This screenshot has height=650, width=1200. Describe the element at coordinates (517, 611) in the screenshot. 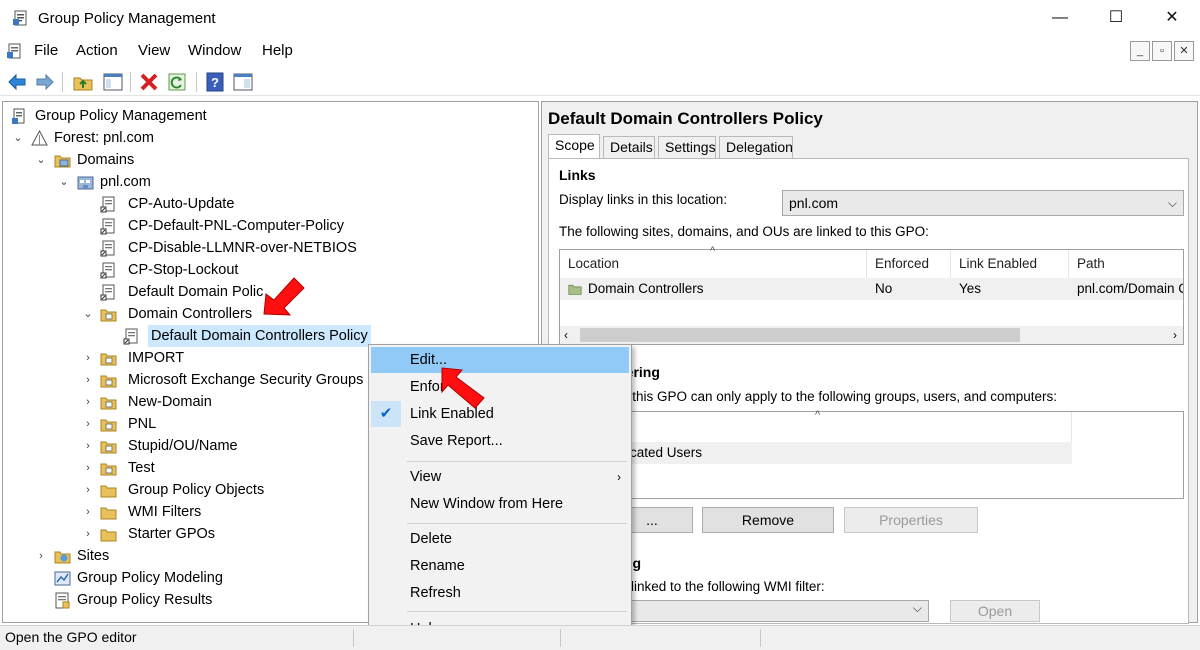

I see `menu-separator` at that location.